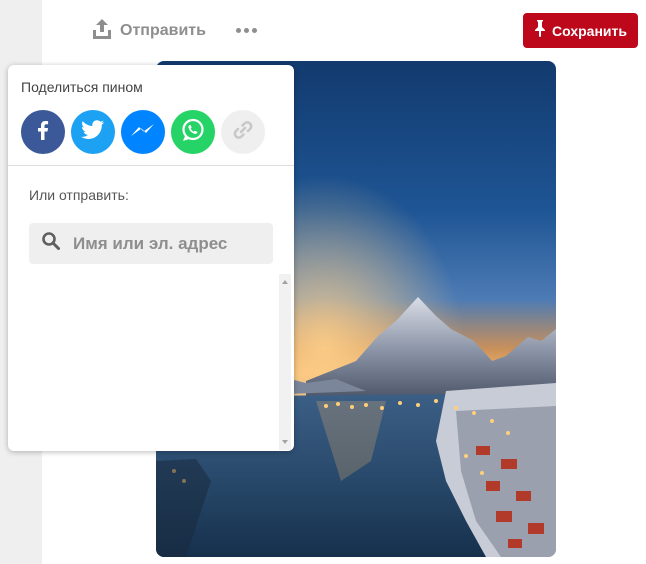 Image resolution: width=646 pixels, height=564 pixels. I want to click on whatsapp-button, so click(193, 132).